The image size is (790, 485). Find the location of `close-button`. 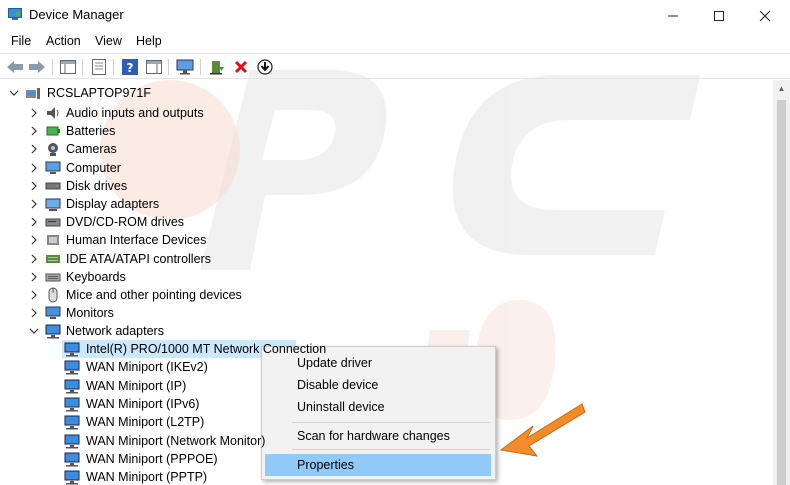

close-button is located at coordinates (765, 15).